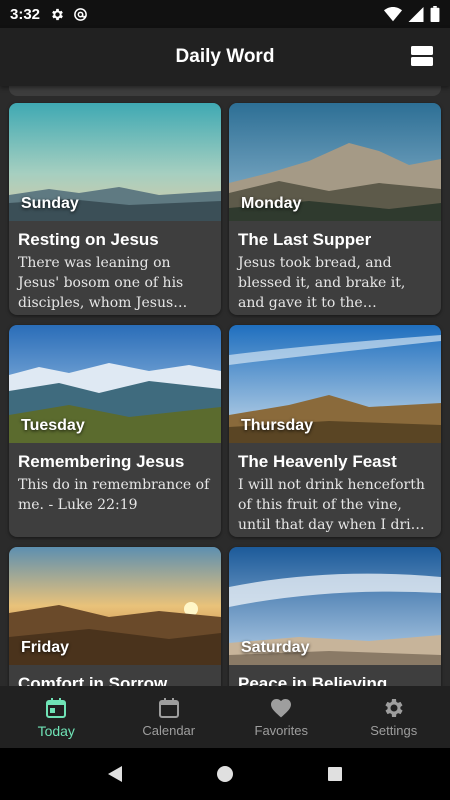  What do you see at coordinates (93, 680) in the screenshot?
I see `card-title: Comfort in Sorrow` at bounding box center [93, 680].